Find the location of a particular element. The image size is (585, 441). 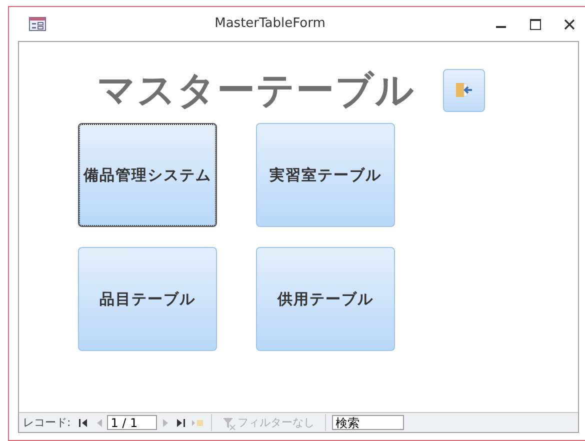

menu-button: 供用テーブル is located at coordinates (325, 299).